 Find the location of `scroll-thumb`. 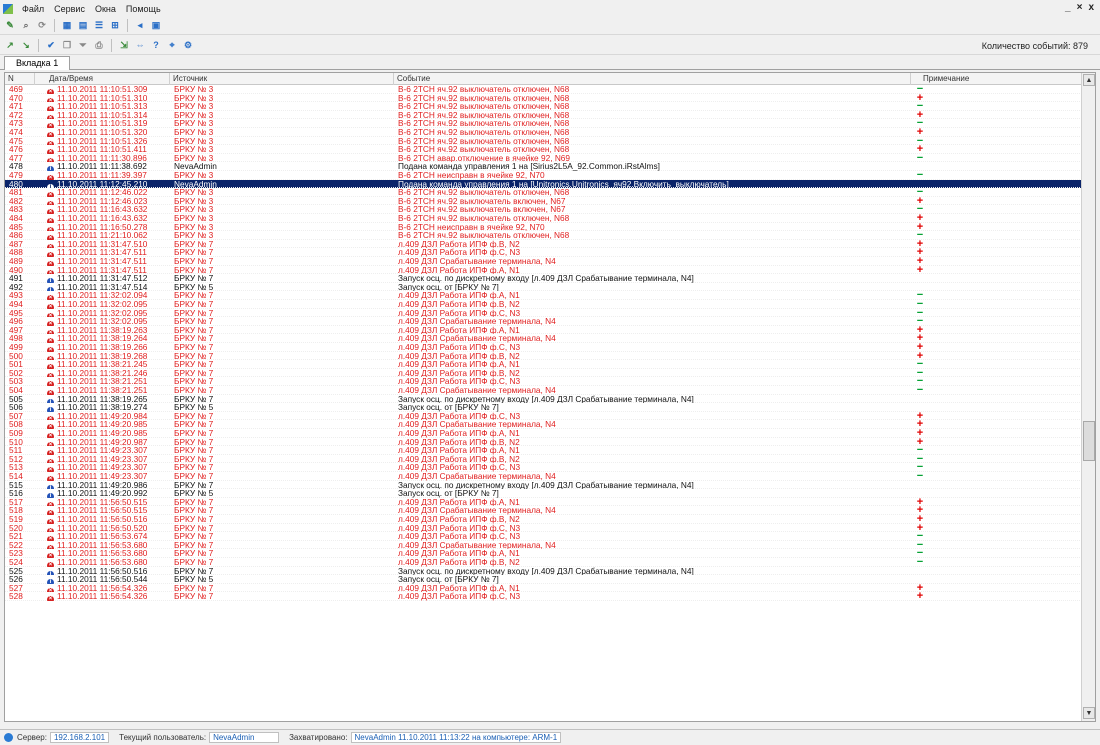

scroll-thumb is located at coordinates (1089, 441).